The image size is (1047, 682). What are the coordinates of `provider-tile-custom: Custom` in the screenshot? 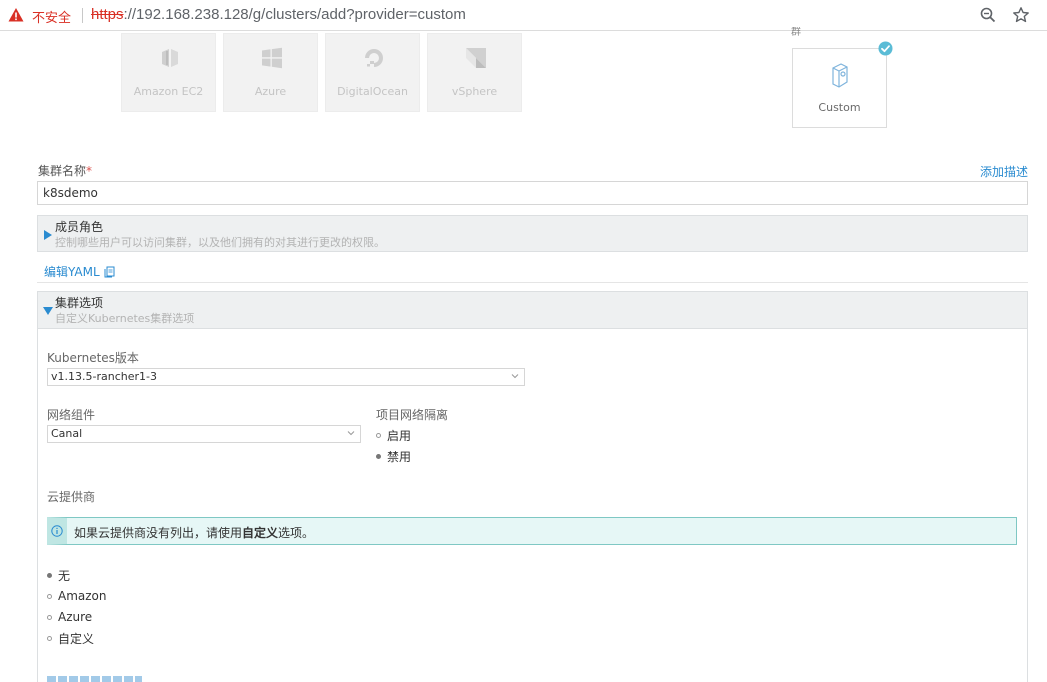 It's located at (839, 88).